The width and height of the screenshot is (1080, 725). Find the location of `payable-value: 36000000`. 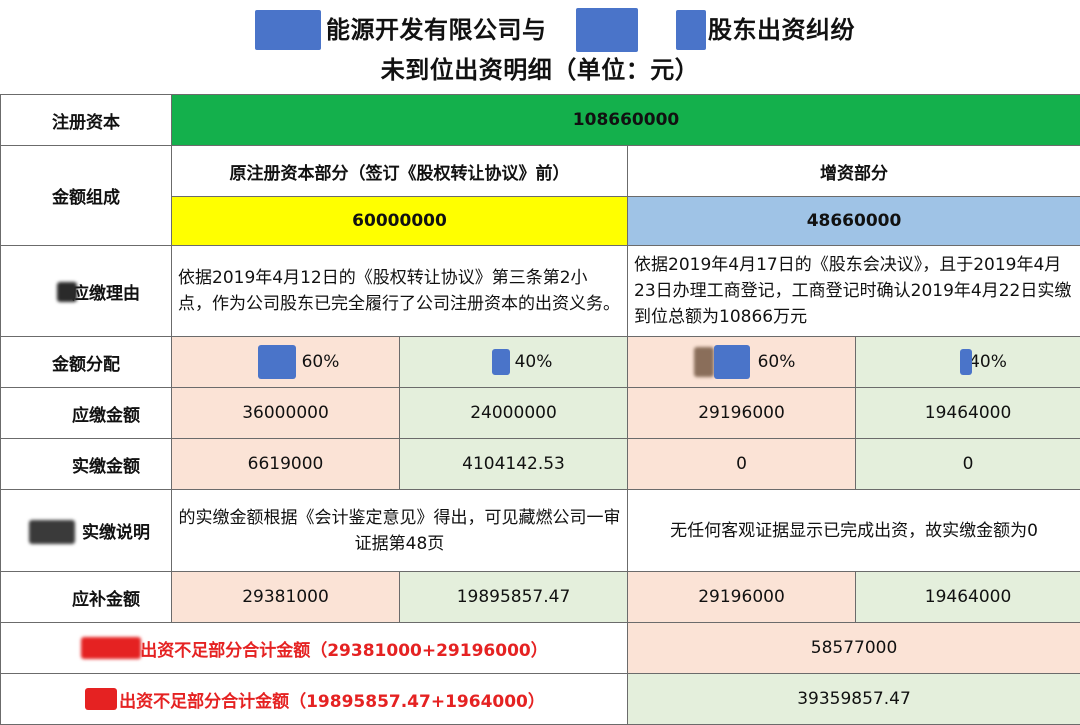

payable-value: 36000000 is located at coordinates (286, 413).